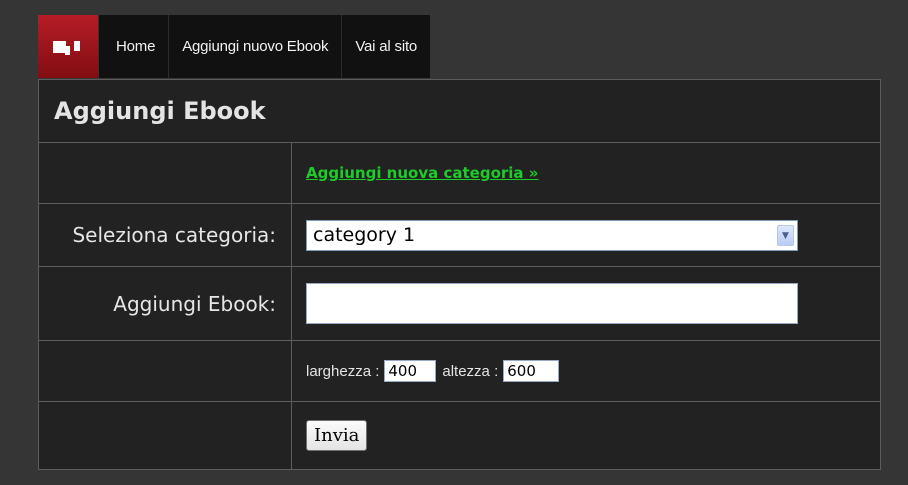 Image resolution: width=908 pixels, height=485 pixels. I want to click on width-input: 400, so click(410, 371).